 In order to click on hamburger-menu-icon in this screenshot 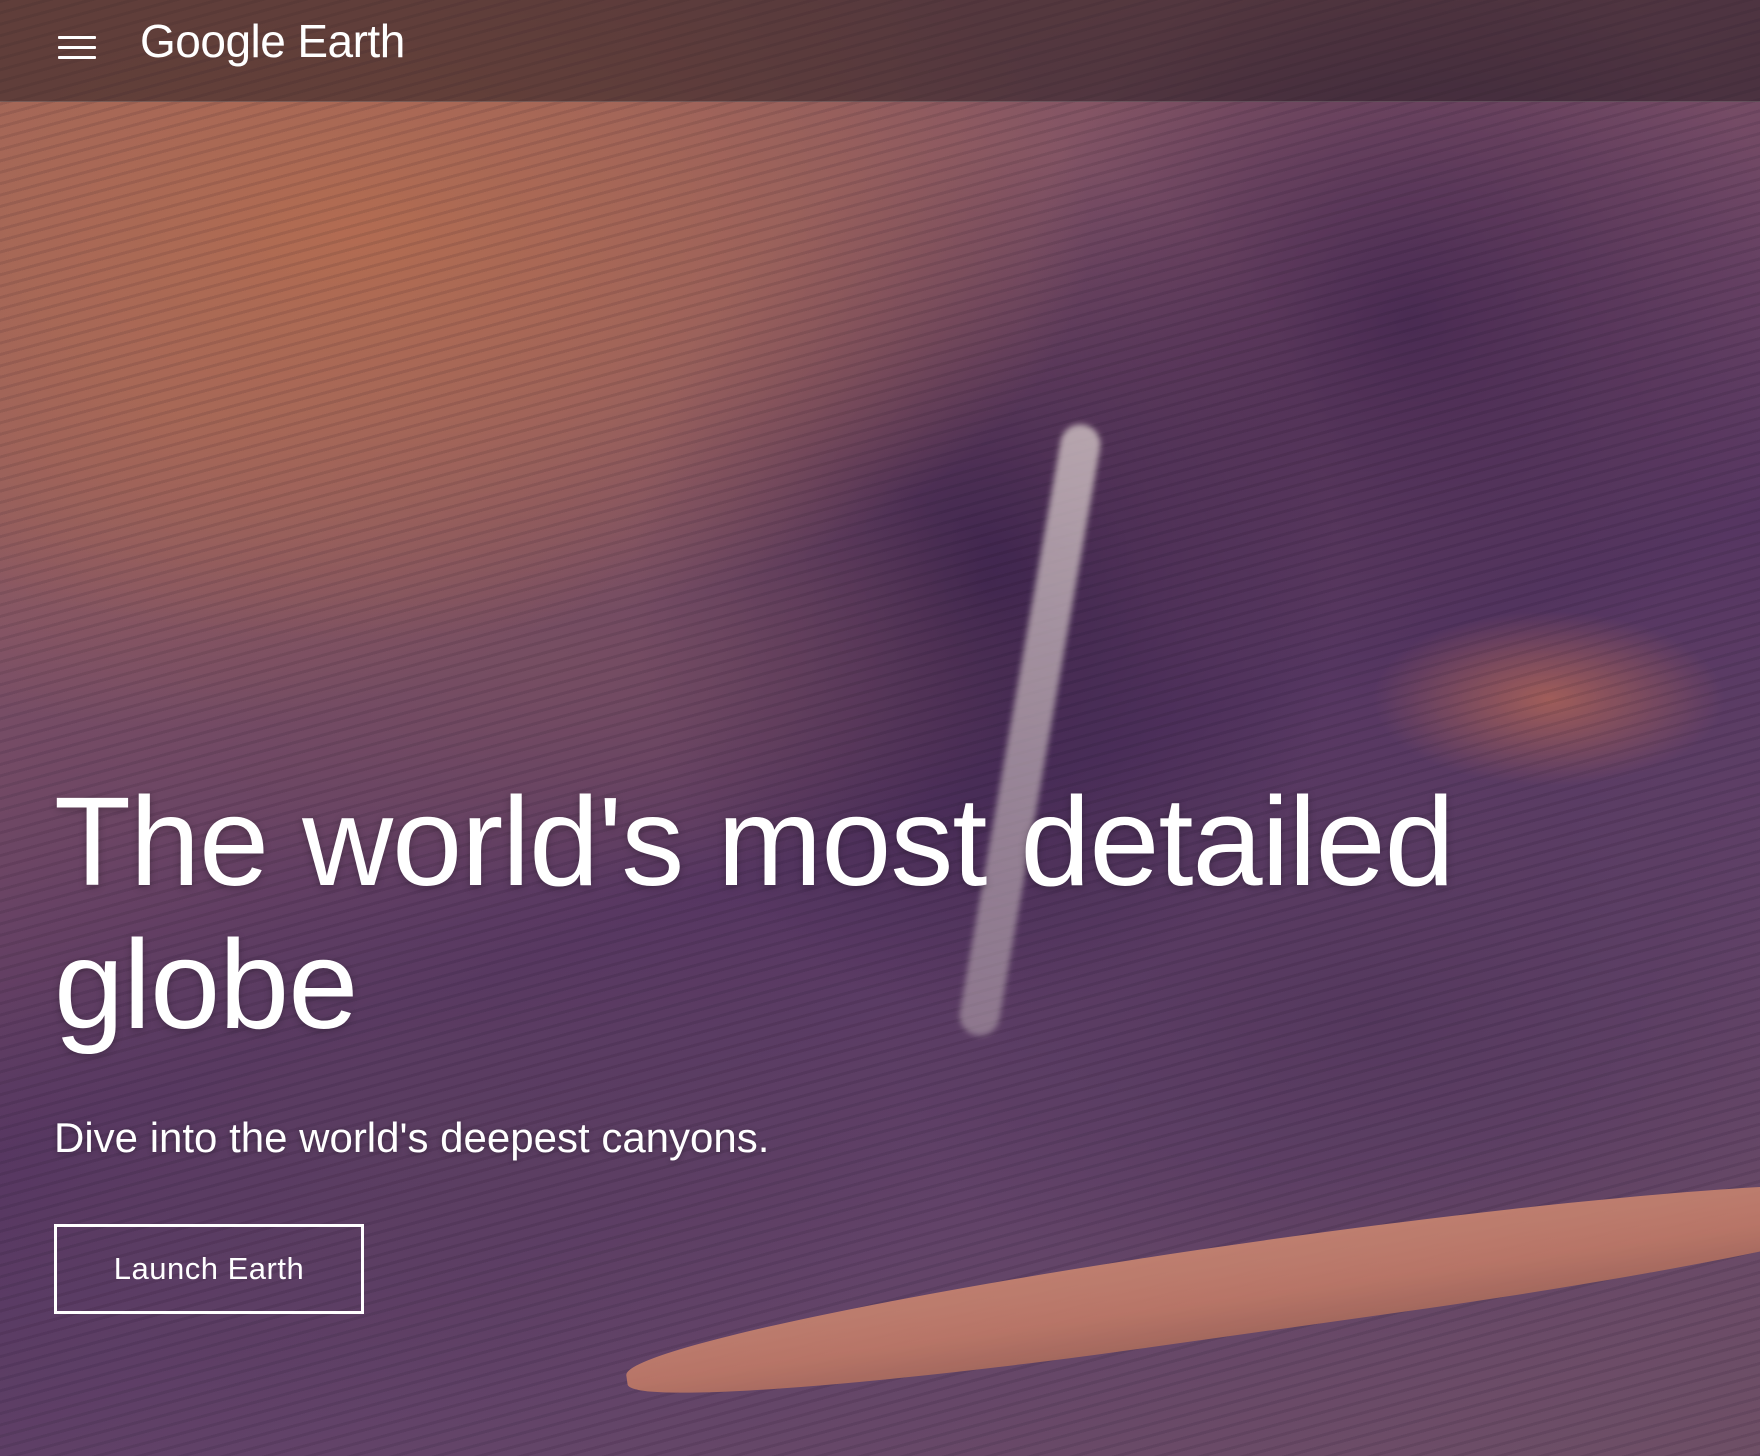, I will do `click(78, 47)`.